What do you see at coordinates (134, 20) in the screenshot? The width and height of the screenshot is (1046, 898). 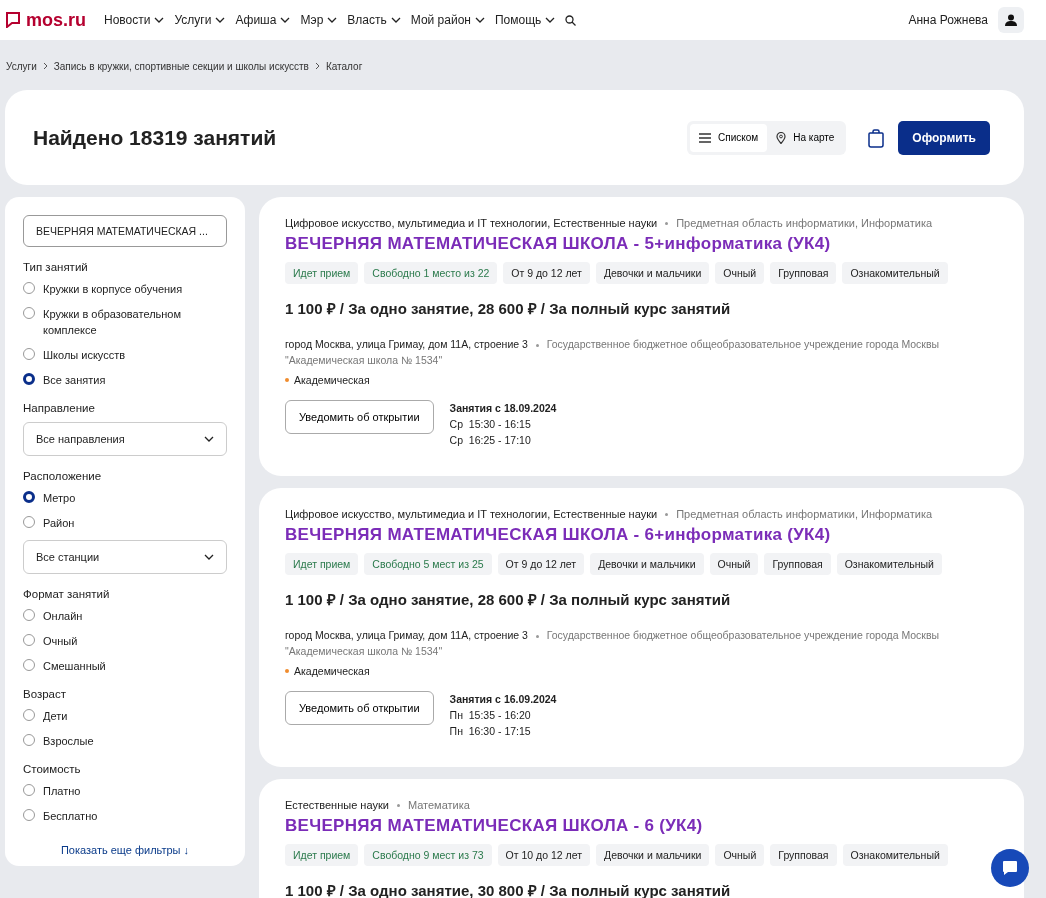 I see `nav-item: Новости` at bounding box center [134, 20].